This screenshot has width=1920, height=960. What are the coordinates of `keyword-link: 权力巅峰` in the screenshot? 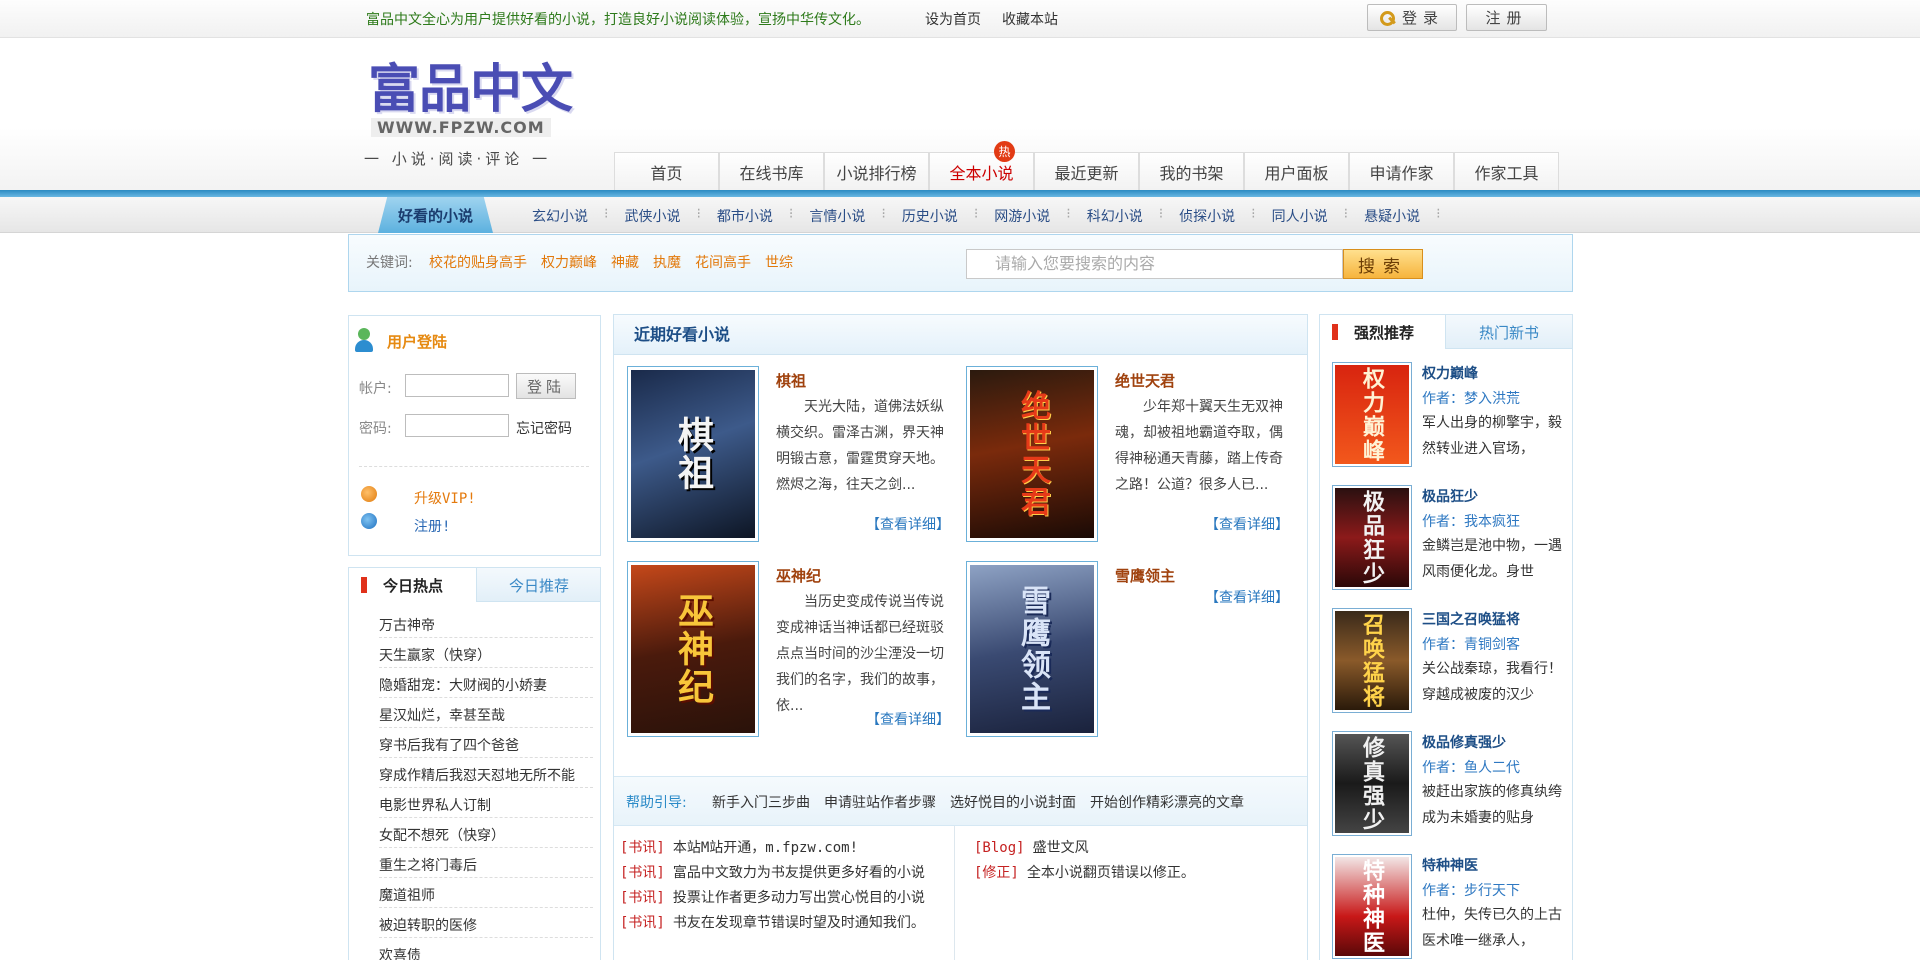 It's located at (569, 262).